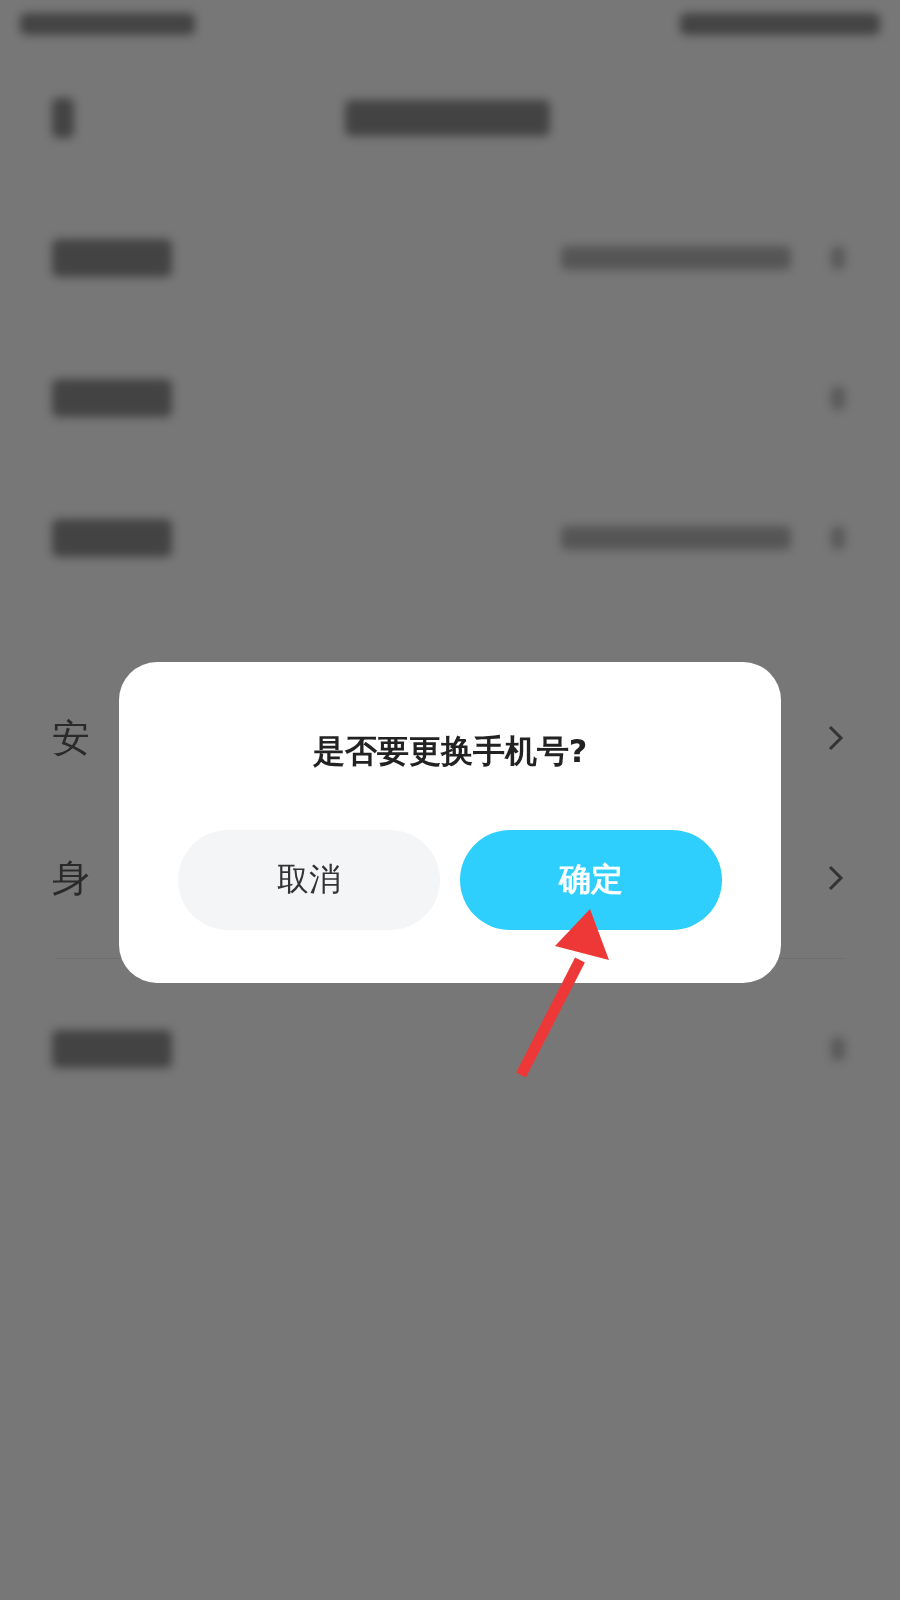 The image size is (900, 1600). What do you see at coordinates (71, 878) in the screenshot?
I see `row-label: 身` at bounding box center [71, 878].